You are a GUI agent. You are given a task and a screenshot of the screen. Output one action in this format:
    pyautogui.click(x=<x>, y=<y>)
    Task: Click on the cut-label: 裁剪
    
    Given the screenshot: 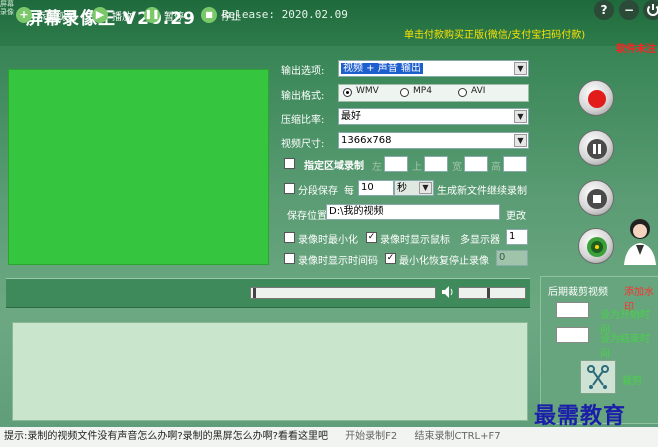 What is the action you would take?
    pyautogui.click(x=632, y=381)
    